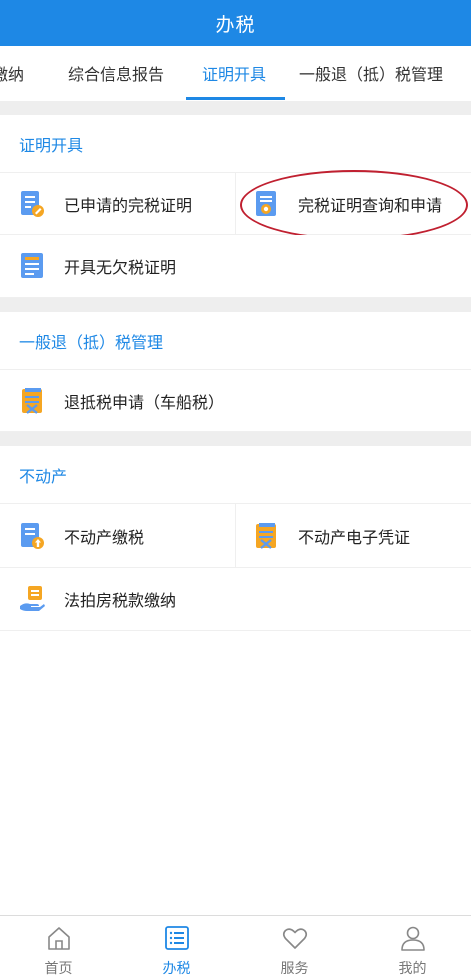  I want to click on heart-icon, so click(294, 938).